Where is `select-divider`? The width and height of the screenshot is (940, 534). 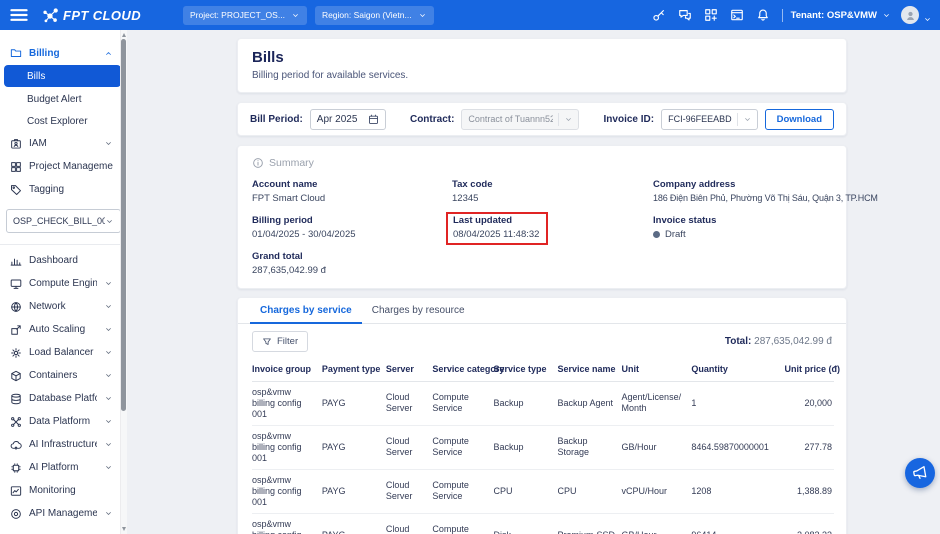
select-divider is located at coordinates (737, 119).